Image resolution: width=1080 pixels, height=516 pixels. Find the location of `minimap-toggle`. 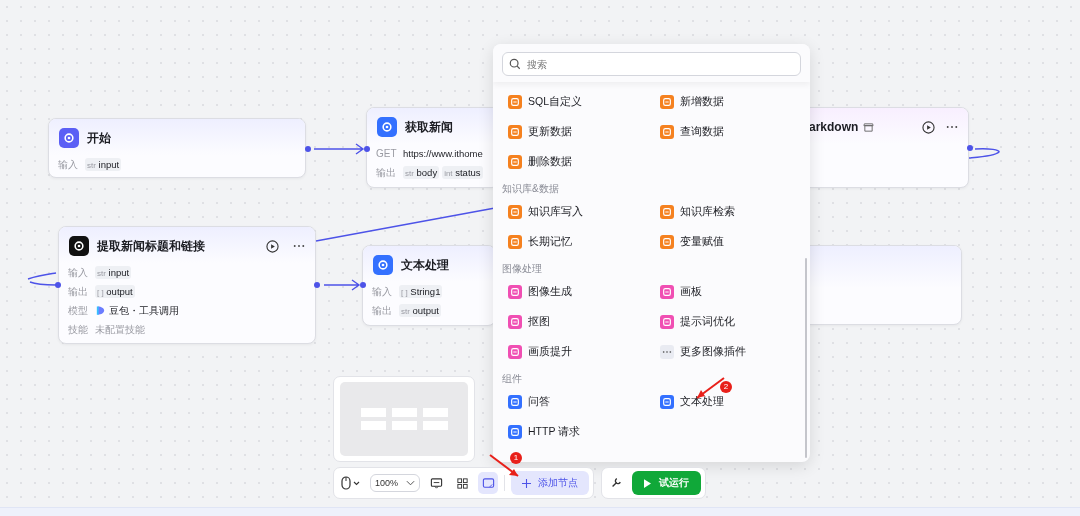

minimap-toggle is located at coordinates (488, 483).